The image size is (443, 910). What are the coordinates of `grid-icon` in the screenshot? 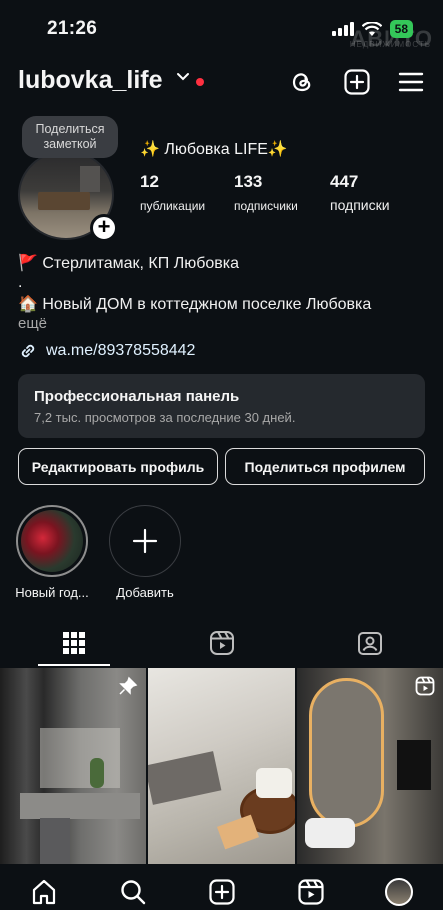 It's located at (74, 643).